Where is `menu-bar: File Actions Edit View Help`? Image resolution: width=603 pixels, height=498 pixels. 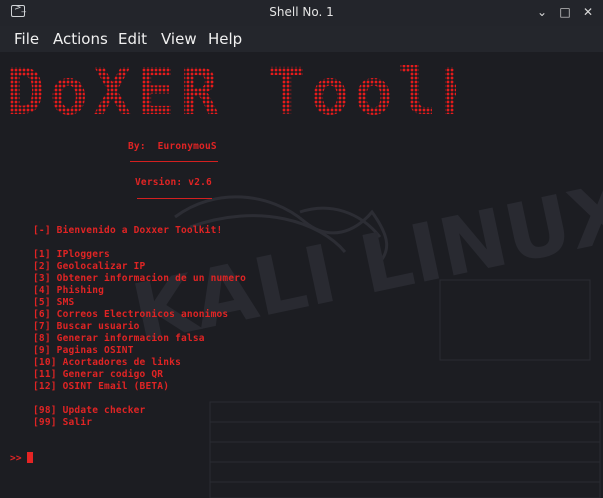 menu-bar: File Actions Edit View Help is located at coordinates (301, 39).